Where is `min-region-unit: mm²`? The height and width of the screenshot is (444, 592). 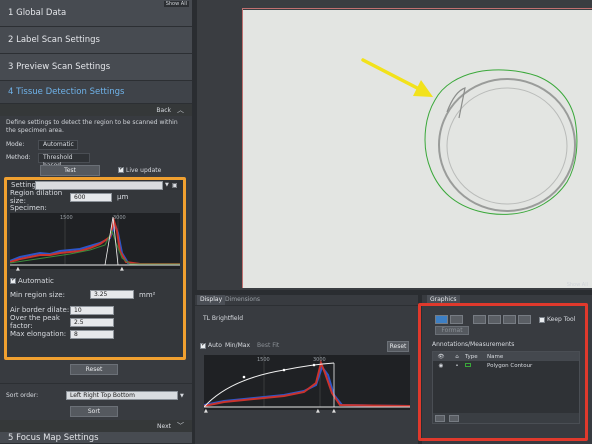
min-region-unit: mm² is located at coordinates (147, 294).